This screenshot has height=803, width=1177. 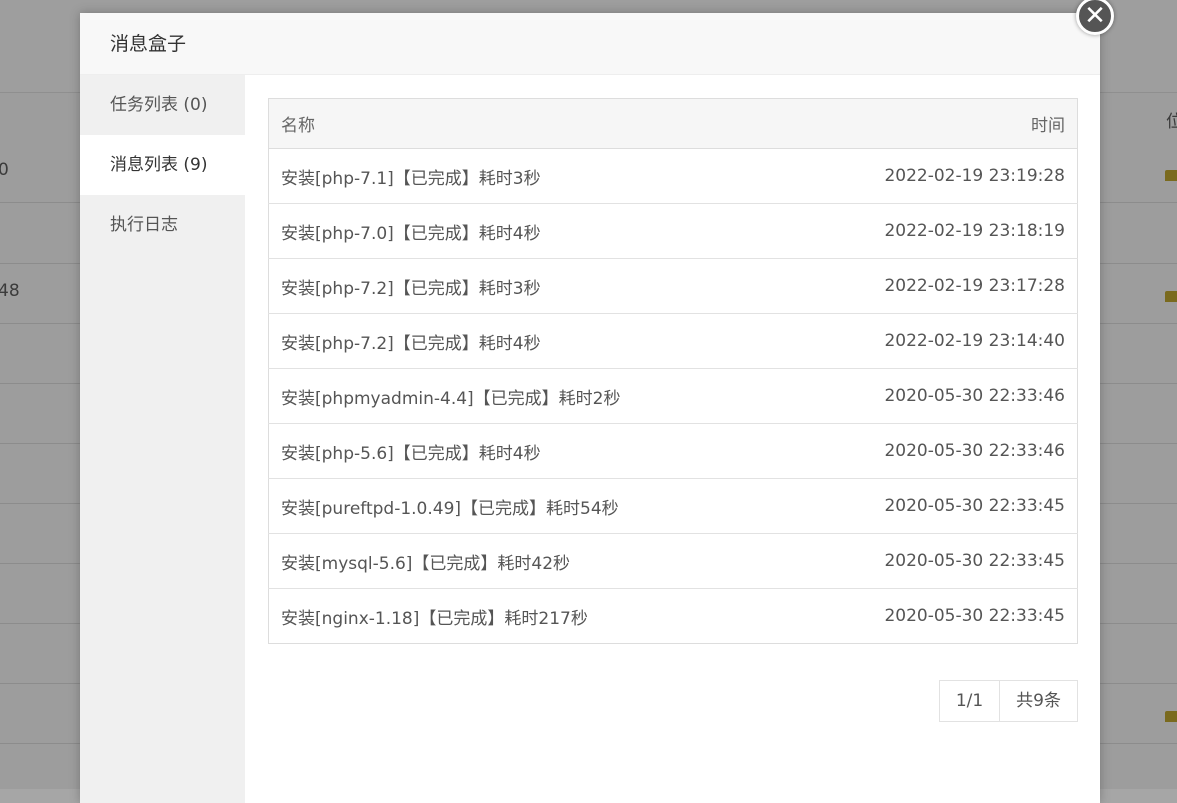 I want to click on table-row: 安装[php-7.2]【已完成】耗时4秒 2022-02-19 23:14:40, so click(x=673, y=341).